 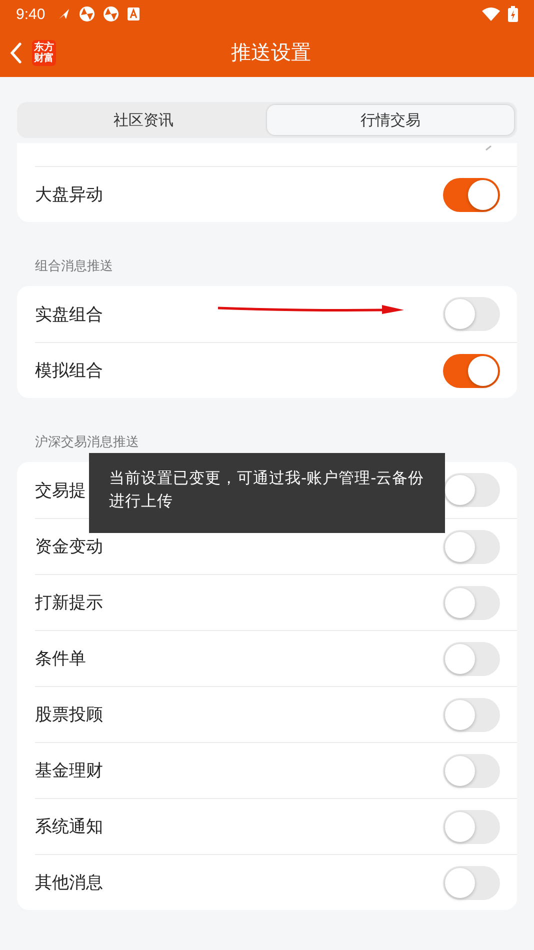 What do you see at coordinates (60, 491) in the screenshot?
I see `setting-label: 交易提` at bounding box center [60, 491].